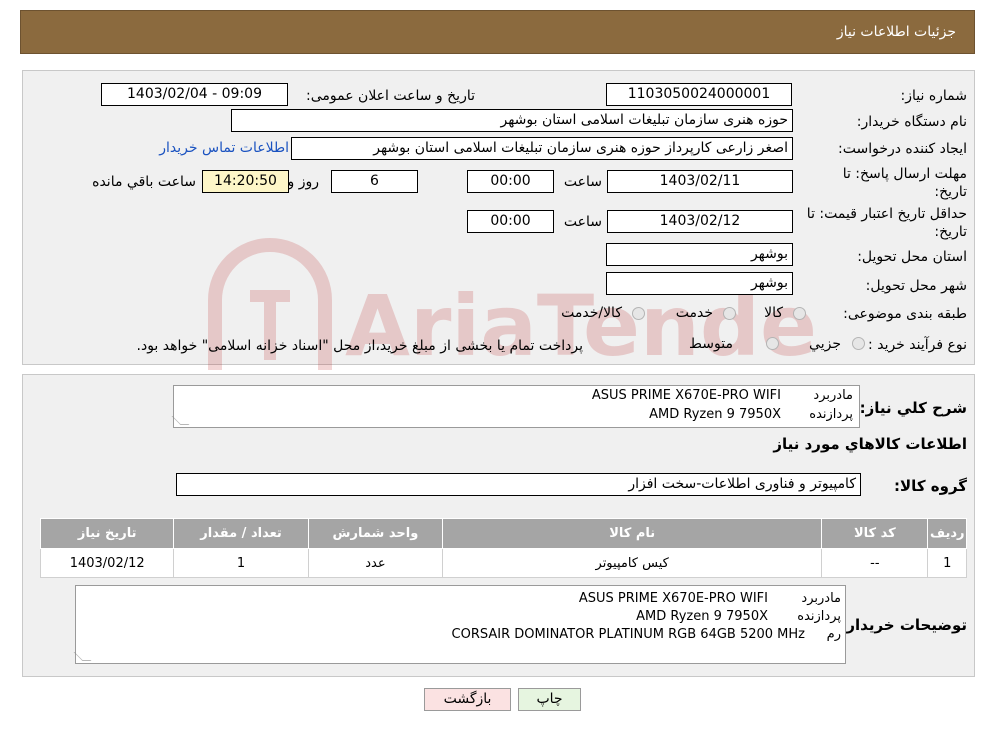  What do you see at coordinates (905, 314) in the screenshot?
I see `category-label: طبقه بندی موضوعی:` at bounding box center [905, 314].